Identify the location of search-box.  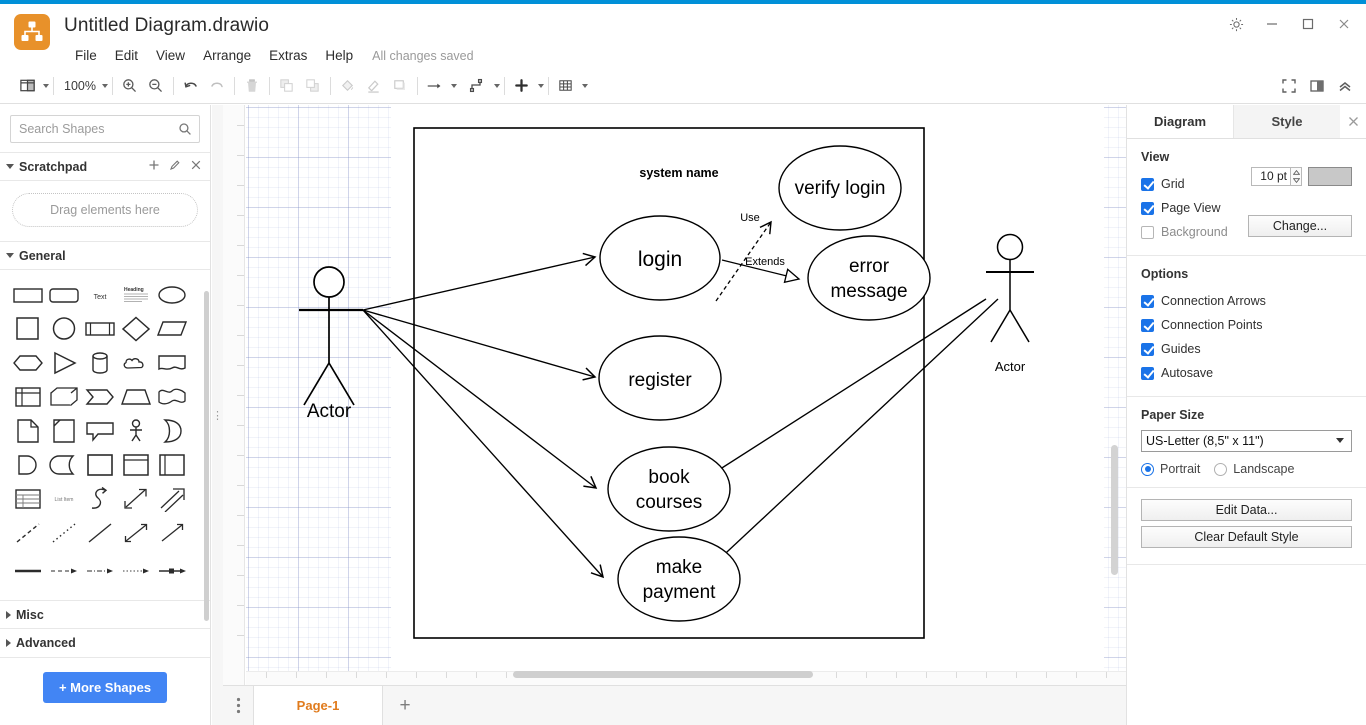
(105, 129).